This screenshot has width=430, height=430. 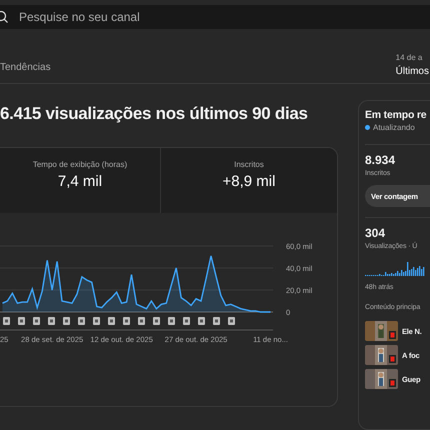 I want to click on metric-label: Tempo de exibição (horas), so click(x=80, y=164).